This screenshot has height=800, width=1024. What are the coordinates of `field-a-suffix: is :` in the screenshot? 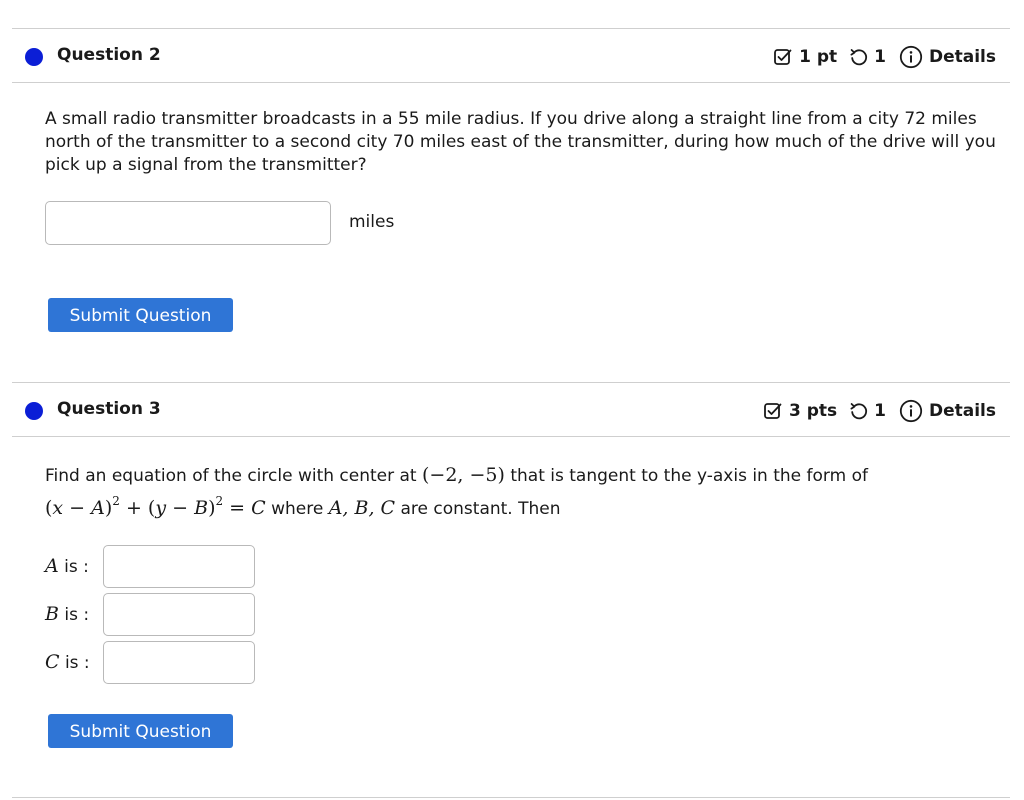 It's located at (76, 567).